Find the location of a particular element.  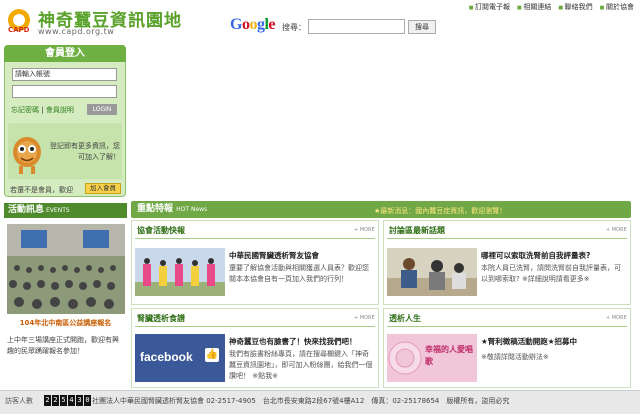

panel-headline: 哪裡可以索取洗腎前自我評量表? is located at coordinates (535, 255).